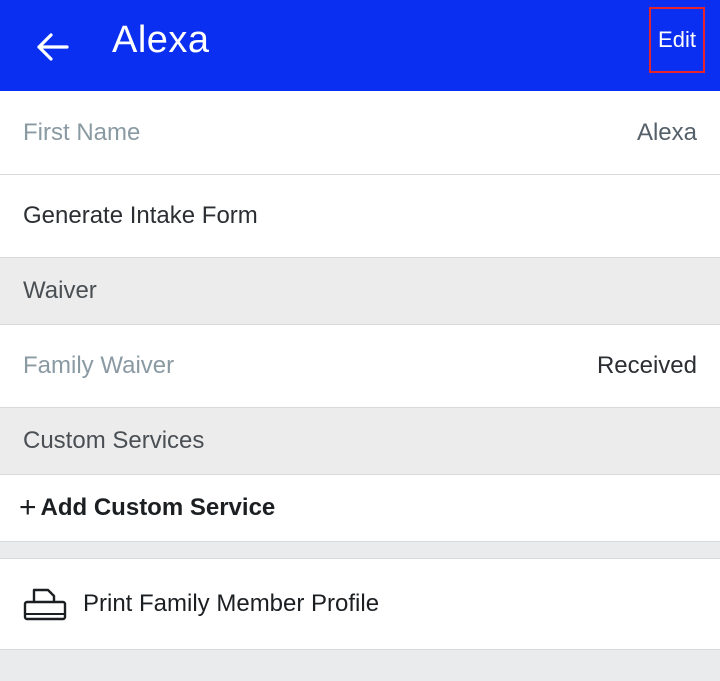 Image resolution: width=720 pixels, height=681 pixels. What do you see at coordinates (60, 290) in the screenshot?
I see `waiver-section-title: Waiver` at bounding box center [60, 290].